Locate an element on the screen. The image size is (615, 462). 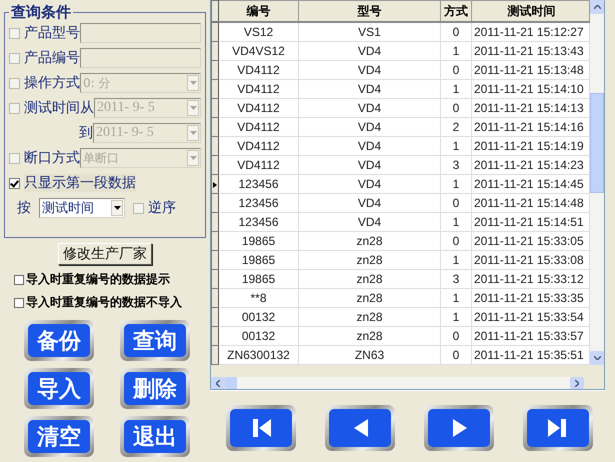
column-header: 型号 is located at coordinates (369, 11).